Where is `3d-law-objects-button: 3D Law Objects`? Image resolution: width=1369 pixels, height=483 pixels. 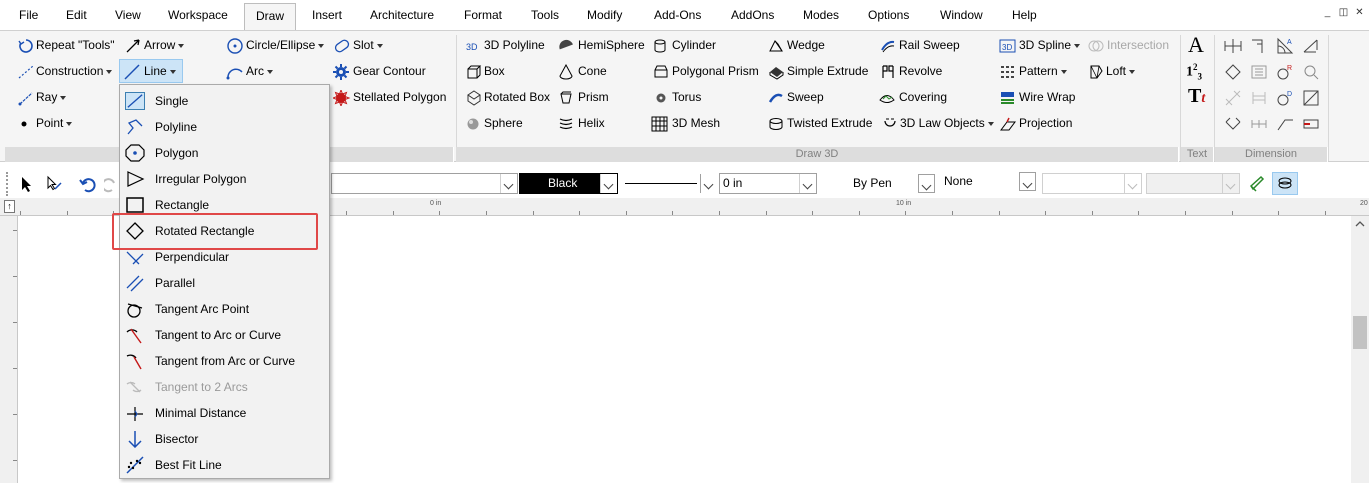 3d-law-objects-button: 3D Law Objects is located at coordinates (937, 123).